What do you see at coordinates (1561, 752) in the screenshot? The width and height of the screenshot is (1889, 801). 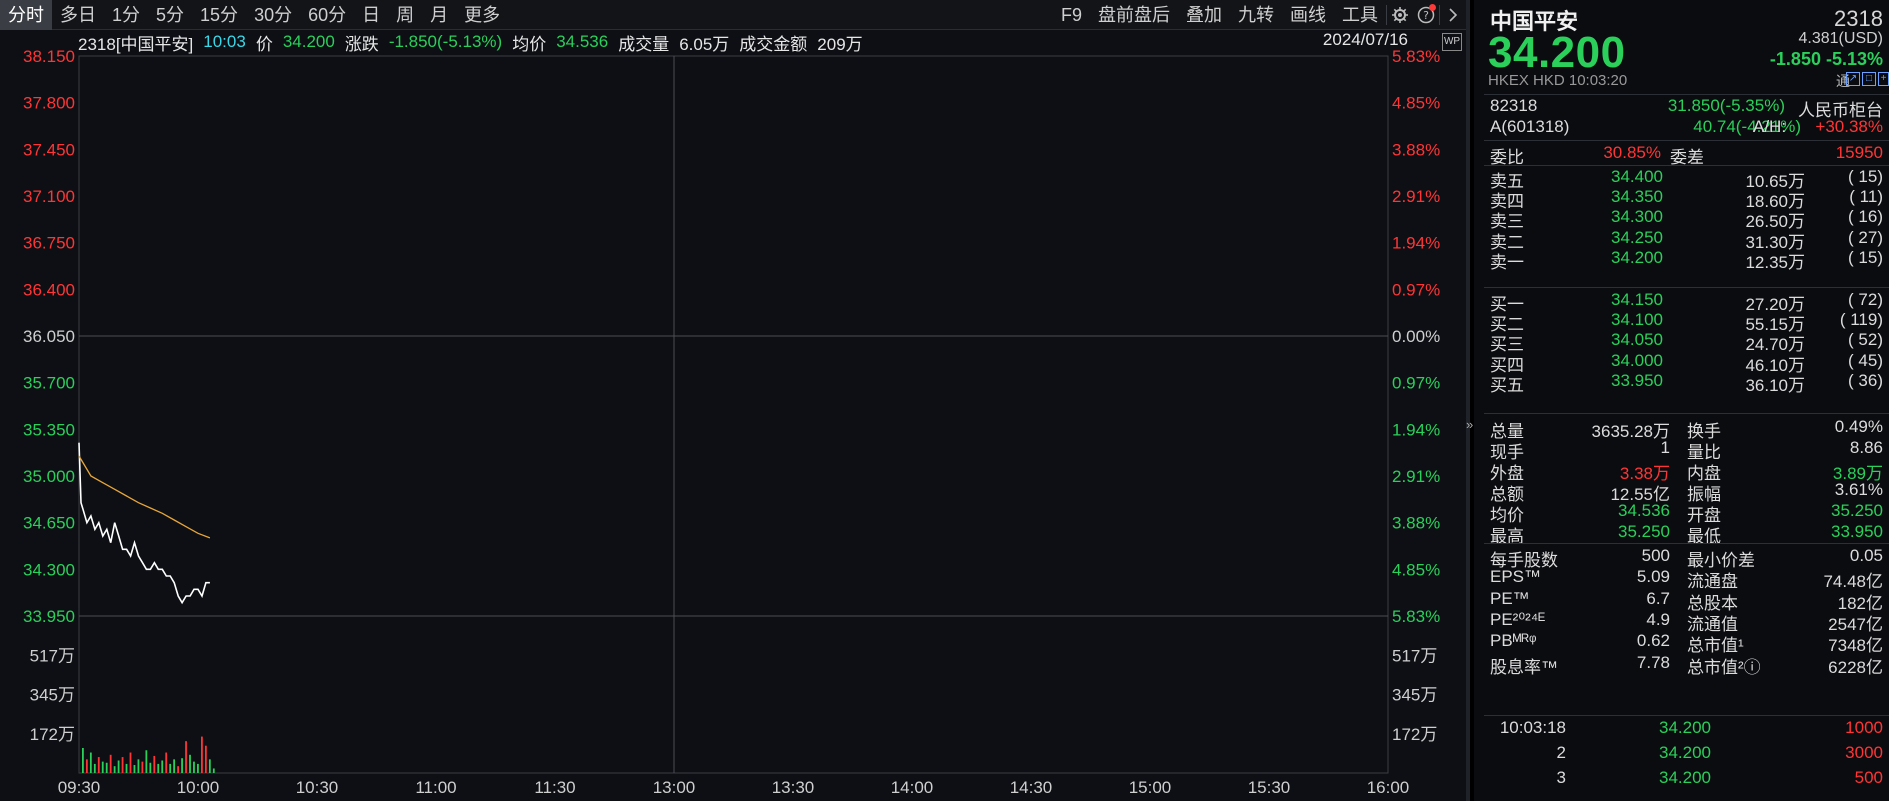 I see `tick-time: 2` at bounding box center [1561, 752].